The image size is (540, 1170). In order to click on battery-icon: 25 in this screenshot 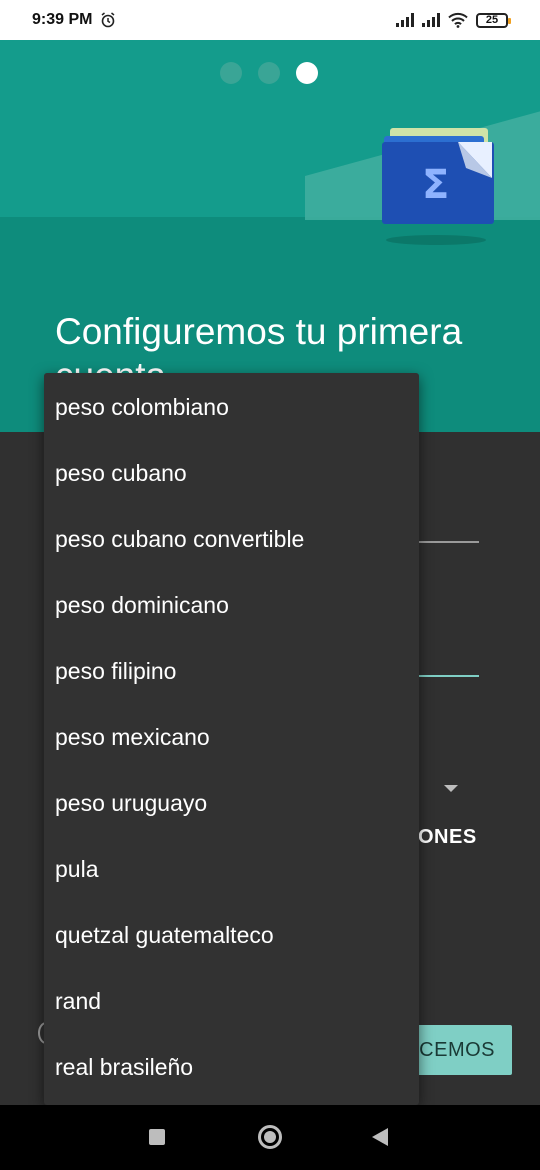, I will do `click(493, 20)`.